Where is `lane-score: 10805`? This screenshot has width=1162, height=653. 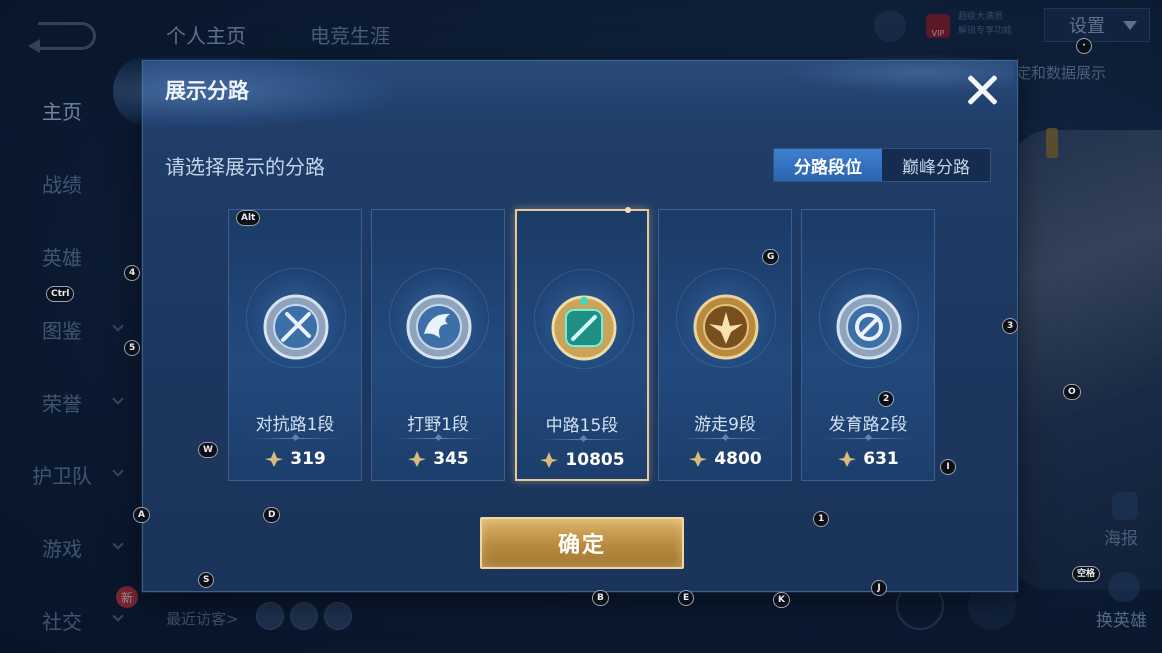 lane-score: 10805 is located at coordinates (582, 460).